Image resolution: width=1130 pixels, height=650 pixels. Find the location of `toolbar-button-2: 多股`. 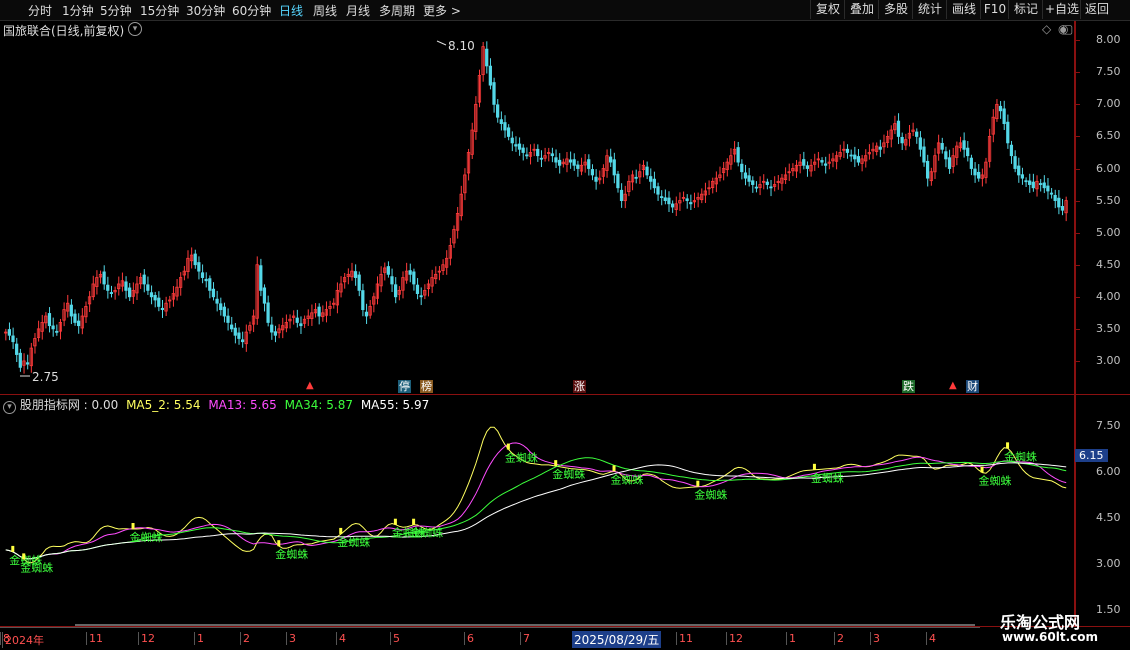

toolbar-button-2: 多股 is located at coordinates (895, 9).